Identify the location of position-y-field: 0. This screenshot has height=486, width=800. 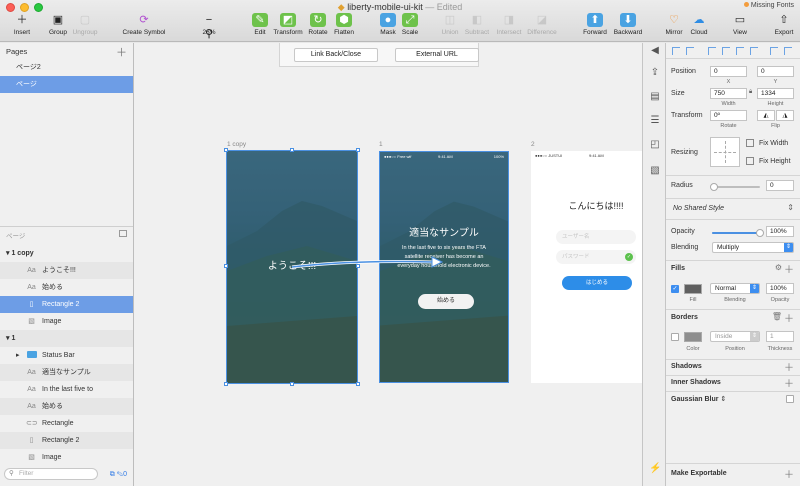
(775, 71).